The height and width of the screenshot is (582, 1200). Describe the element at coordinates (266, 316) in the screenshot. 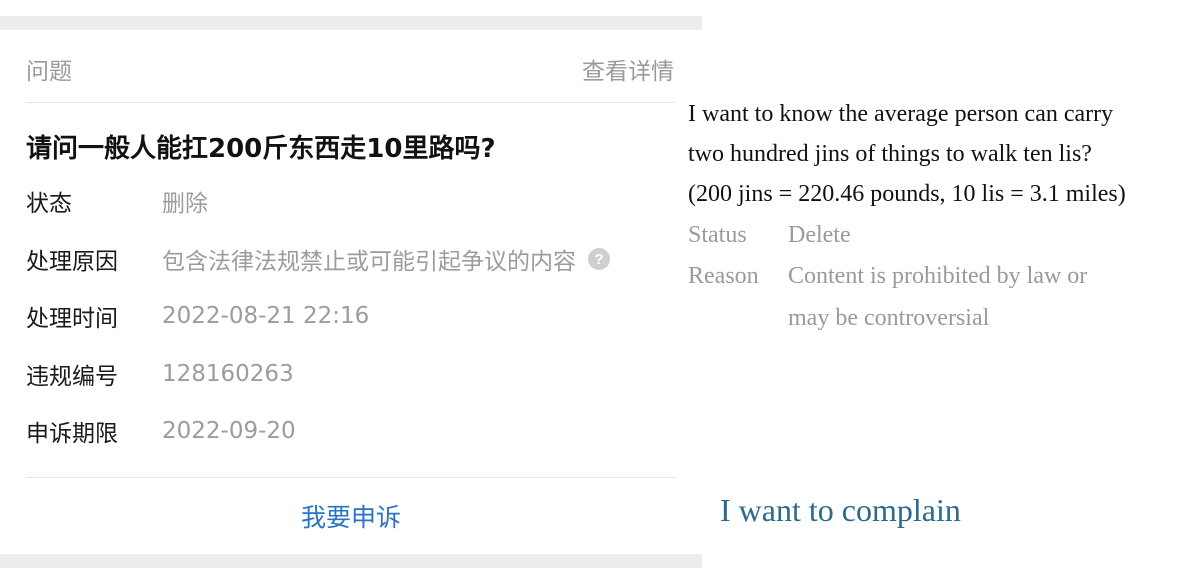

I see `process-time-value: 2022-08-21 22:16` at that location.